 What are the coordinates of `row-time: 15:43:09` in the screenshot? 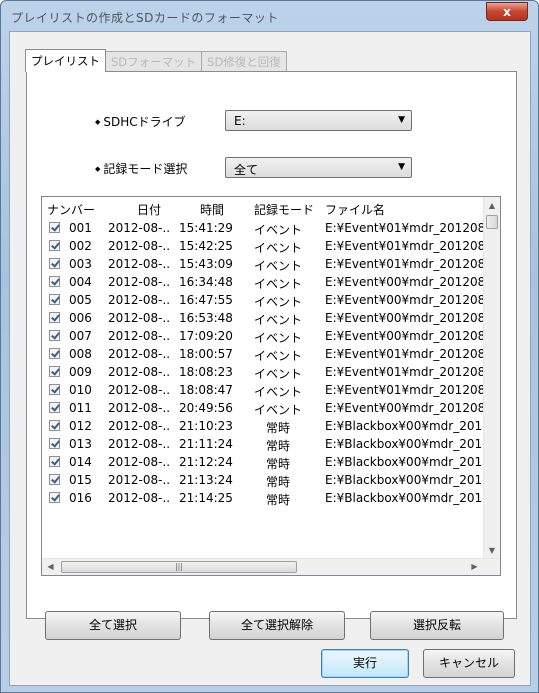 It's located at (206, 264).